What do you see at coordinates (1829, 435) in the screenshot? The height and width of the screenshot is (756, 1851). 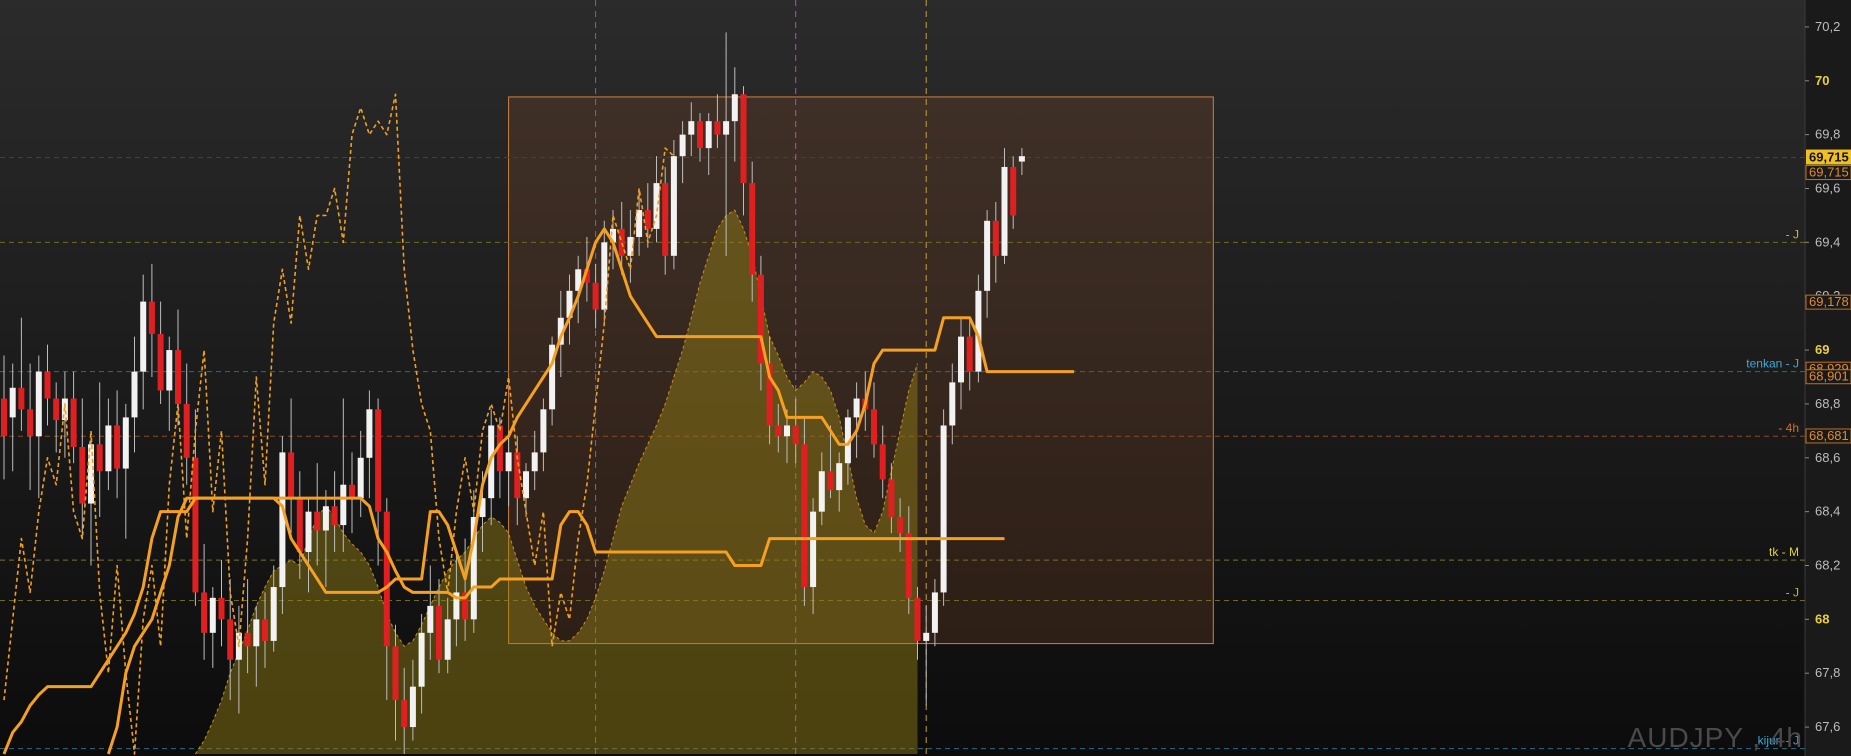 I see `price-tag-label: 68,681` at bounding box center [1829, 435].